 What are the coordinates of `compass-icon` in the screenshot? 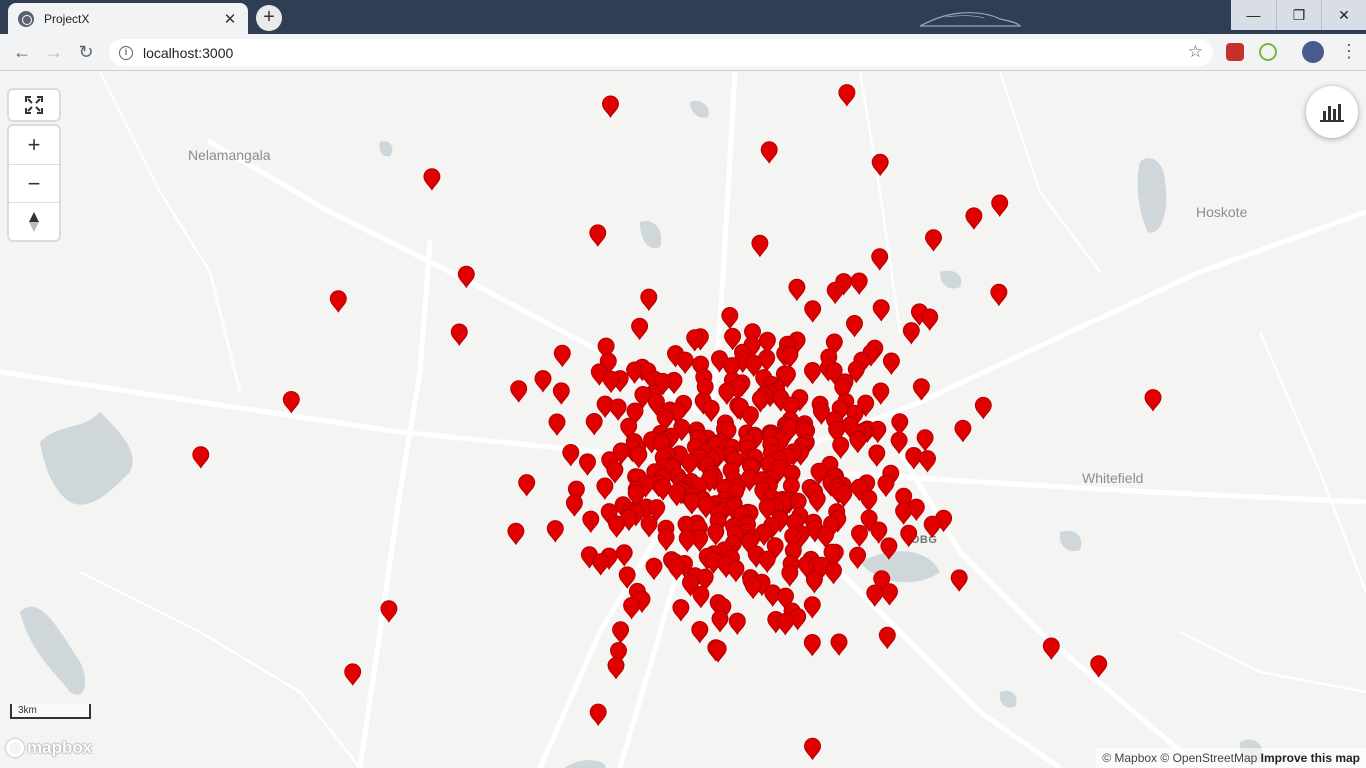 It's located at (34, 221).